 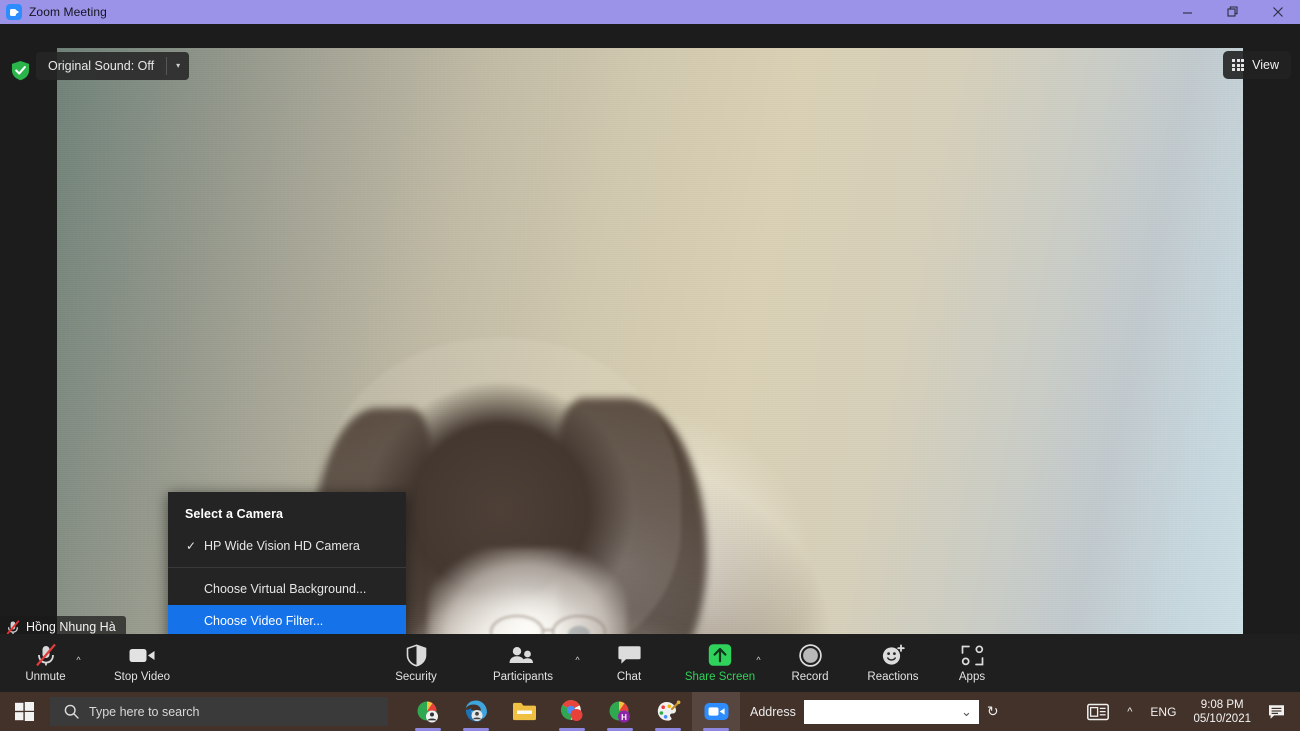 What do you see at coordinates (1222, 718) in the screenshot?
I see `clock-date: 05/10/2021` at bounding box center [1222, 718].